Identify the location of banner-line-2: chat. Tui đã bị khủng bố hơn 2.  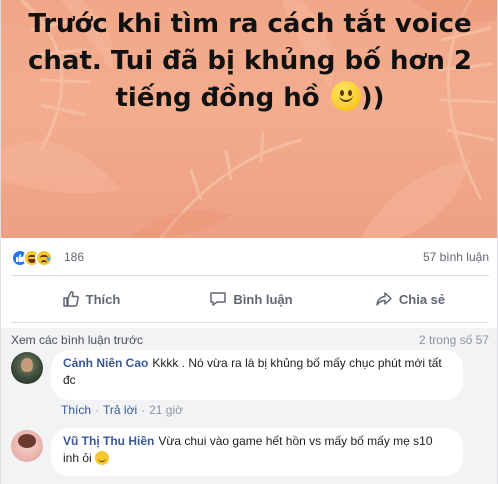
(250, 61).